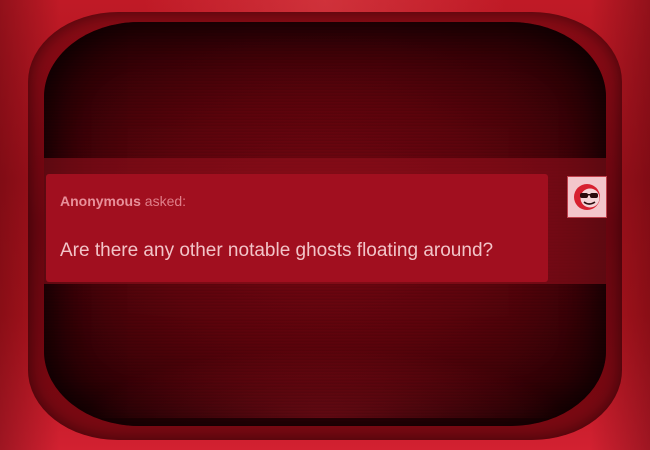 Image resolution: width=650 pixels, height=450 pixels. I want to click on asker-line: Anonymous asked:, so click(123, 201).